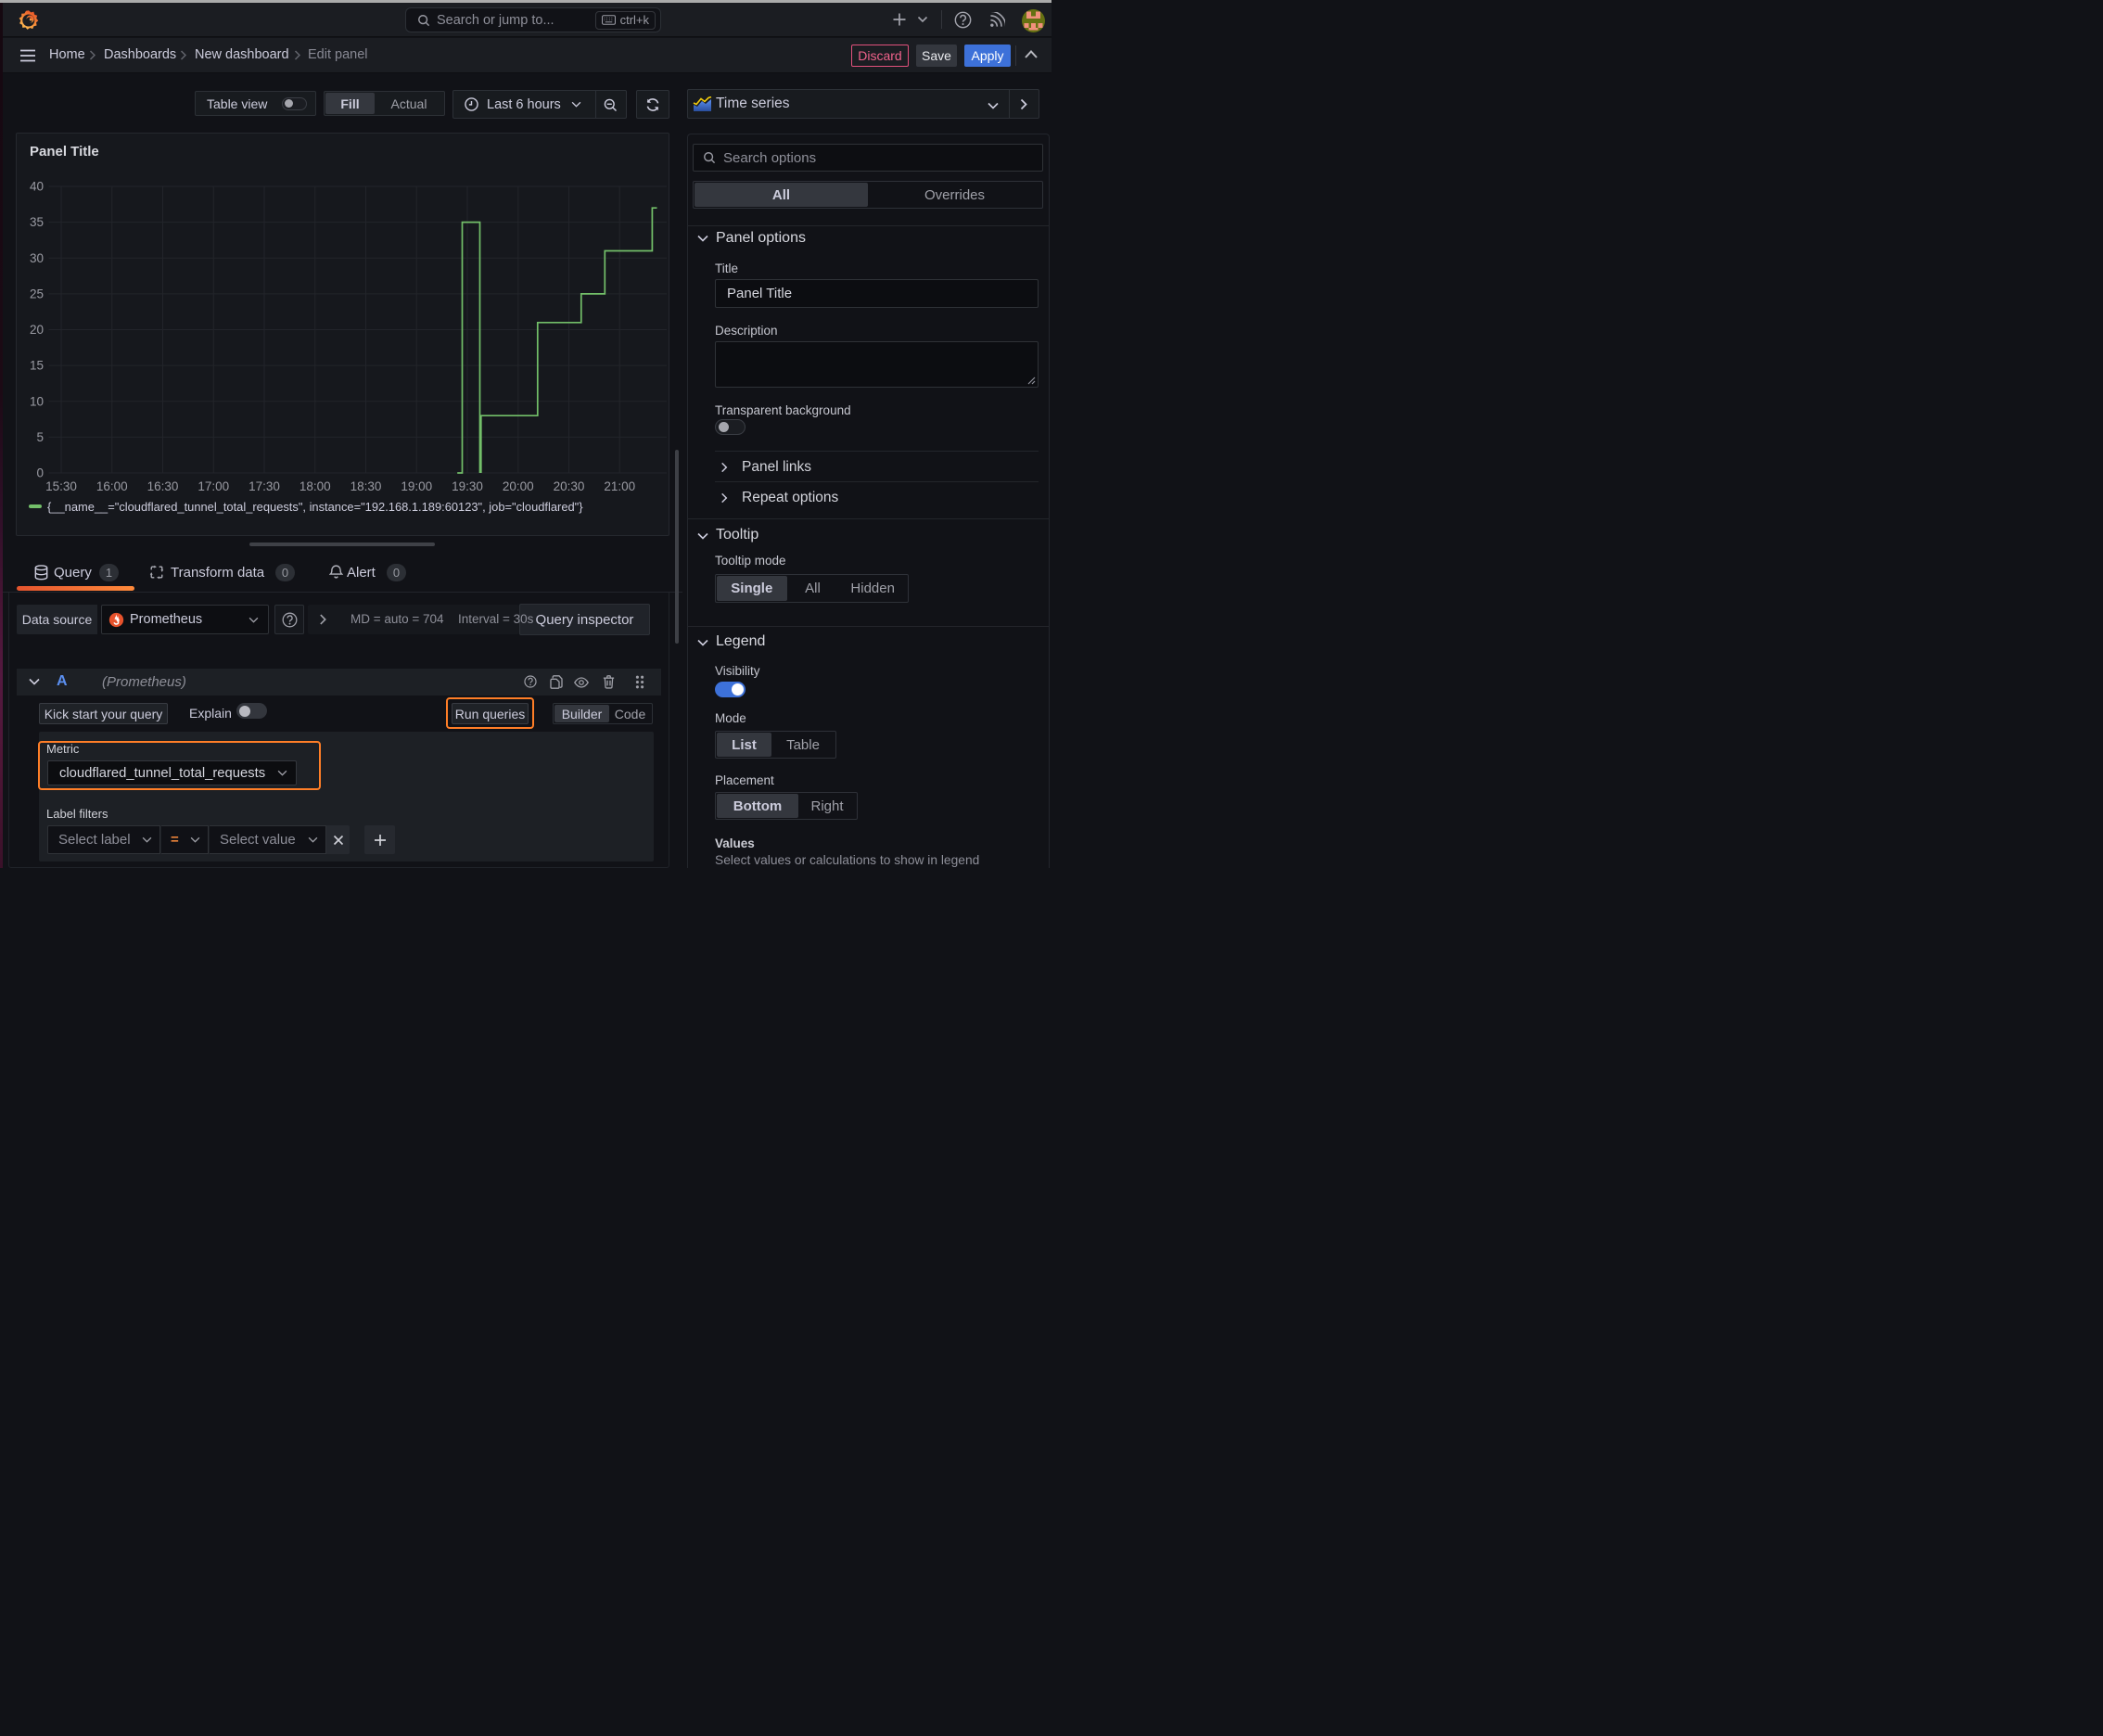  What do you see at coordinates (264, 486) in the screenshot?
I see `svg-text: 17:30` at bounding box center [264, 486].